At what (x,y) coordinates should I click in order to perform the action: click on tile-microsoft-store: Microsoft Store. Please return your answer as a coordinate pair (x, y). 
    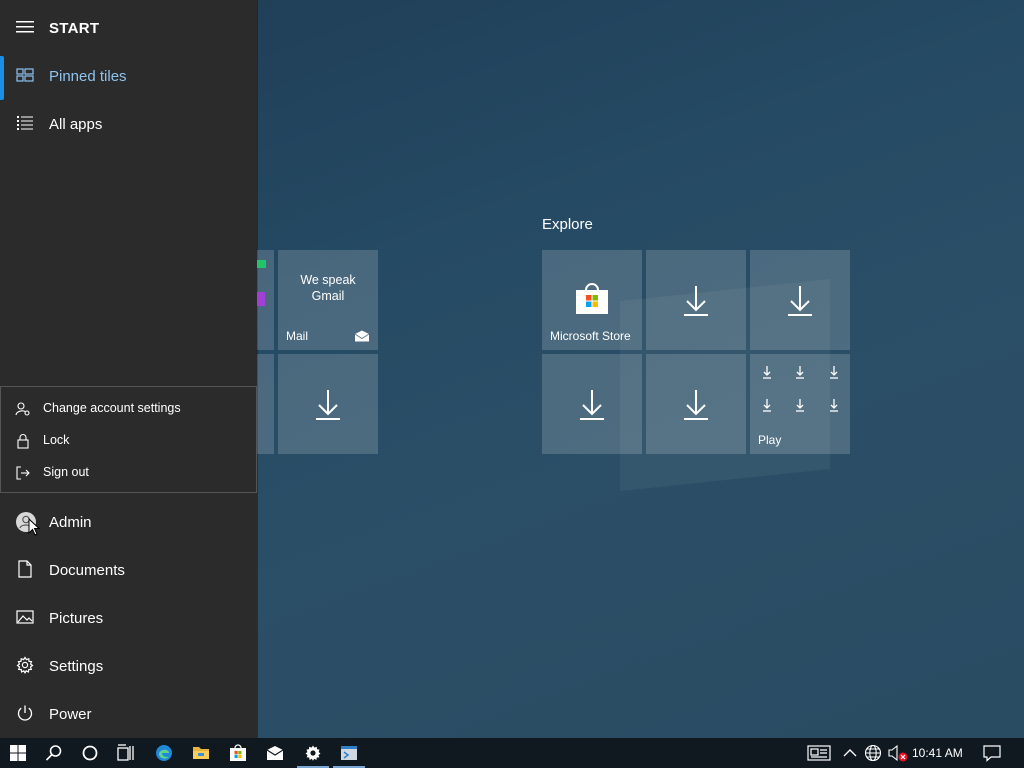
    Looking at the image, I should click on (592, 300).